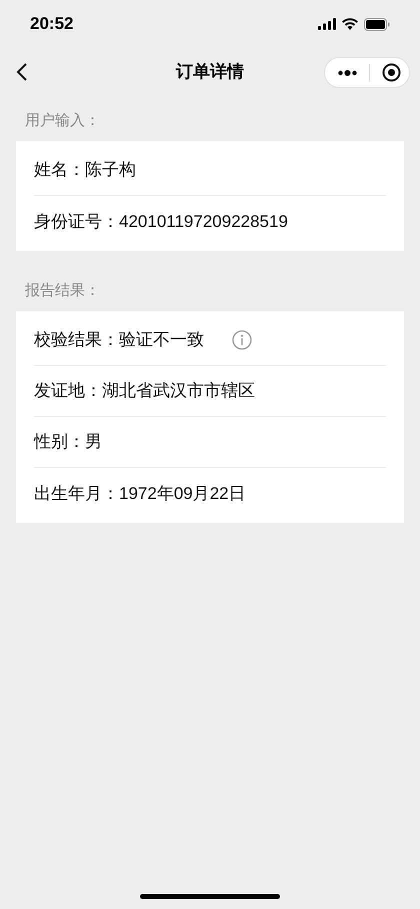  What do you see at coordinates (327, 24) in the screenshot?
I see `signal-icon` at bounding box center [327, 24].